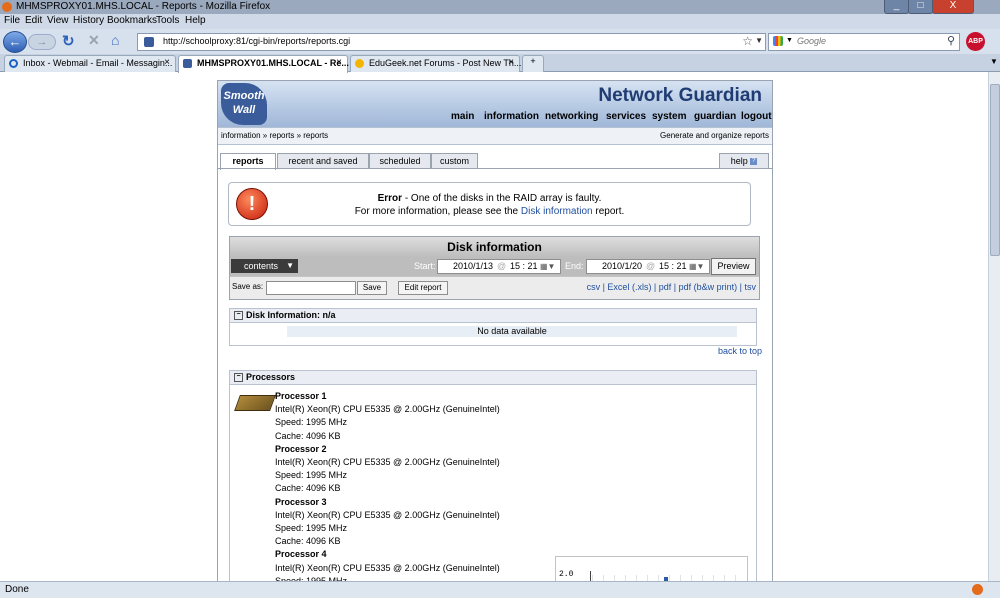 The height and width of the screenshot is (598, 1000). I want to click on start-date-field: 2010/1/13 @ 15 : 21 ▦▼, so click(499, 266).